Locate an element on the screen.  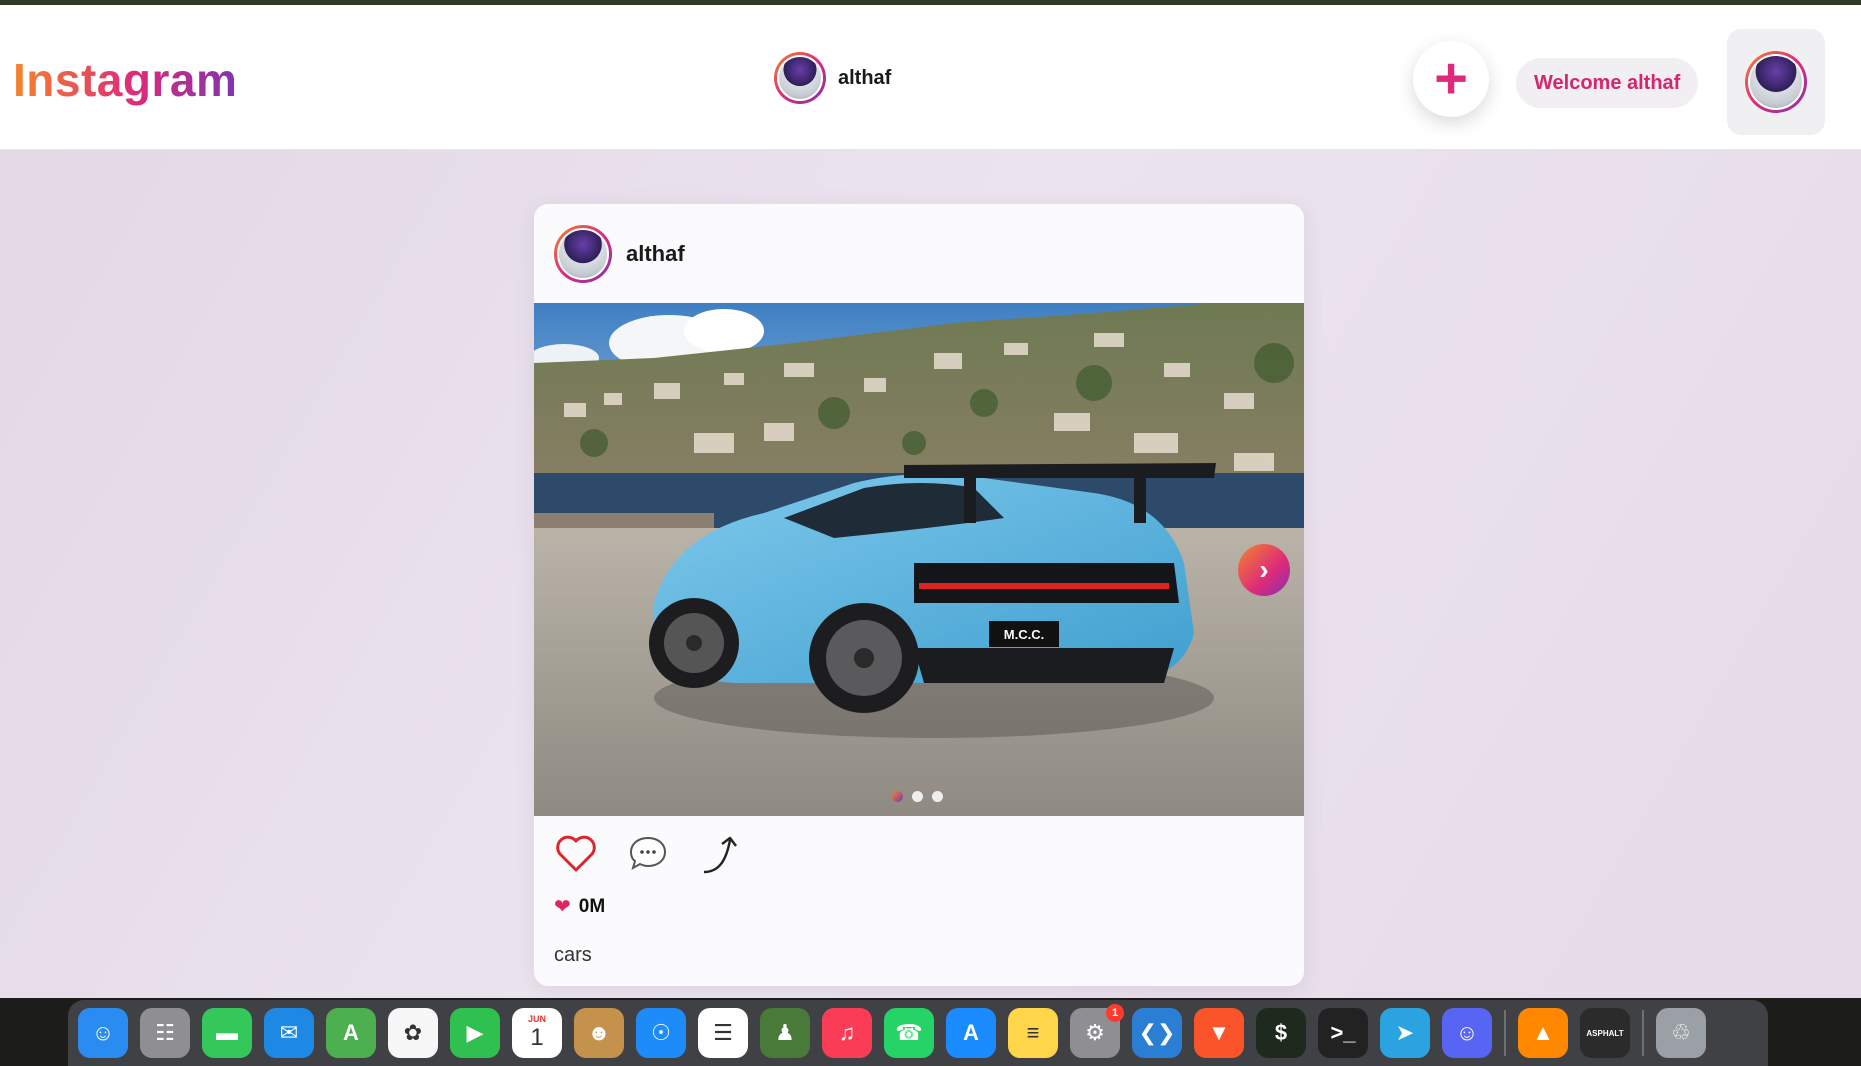
like-button is located at coordinates (576, 854).